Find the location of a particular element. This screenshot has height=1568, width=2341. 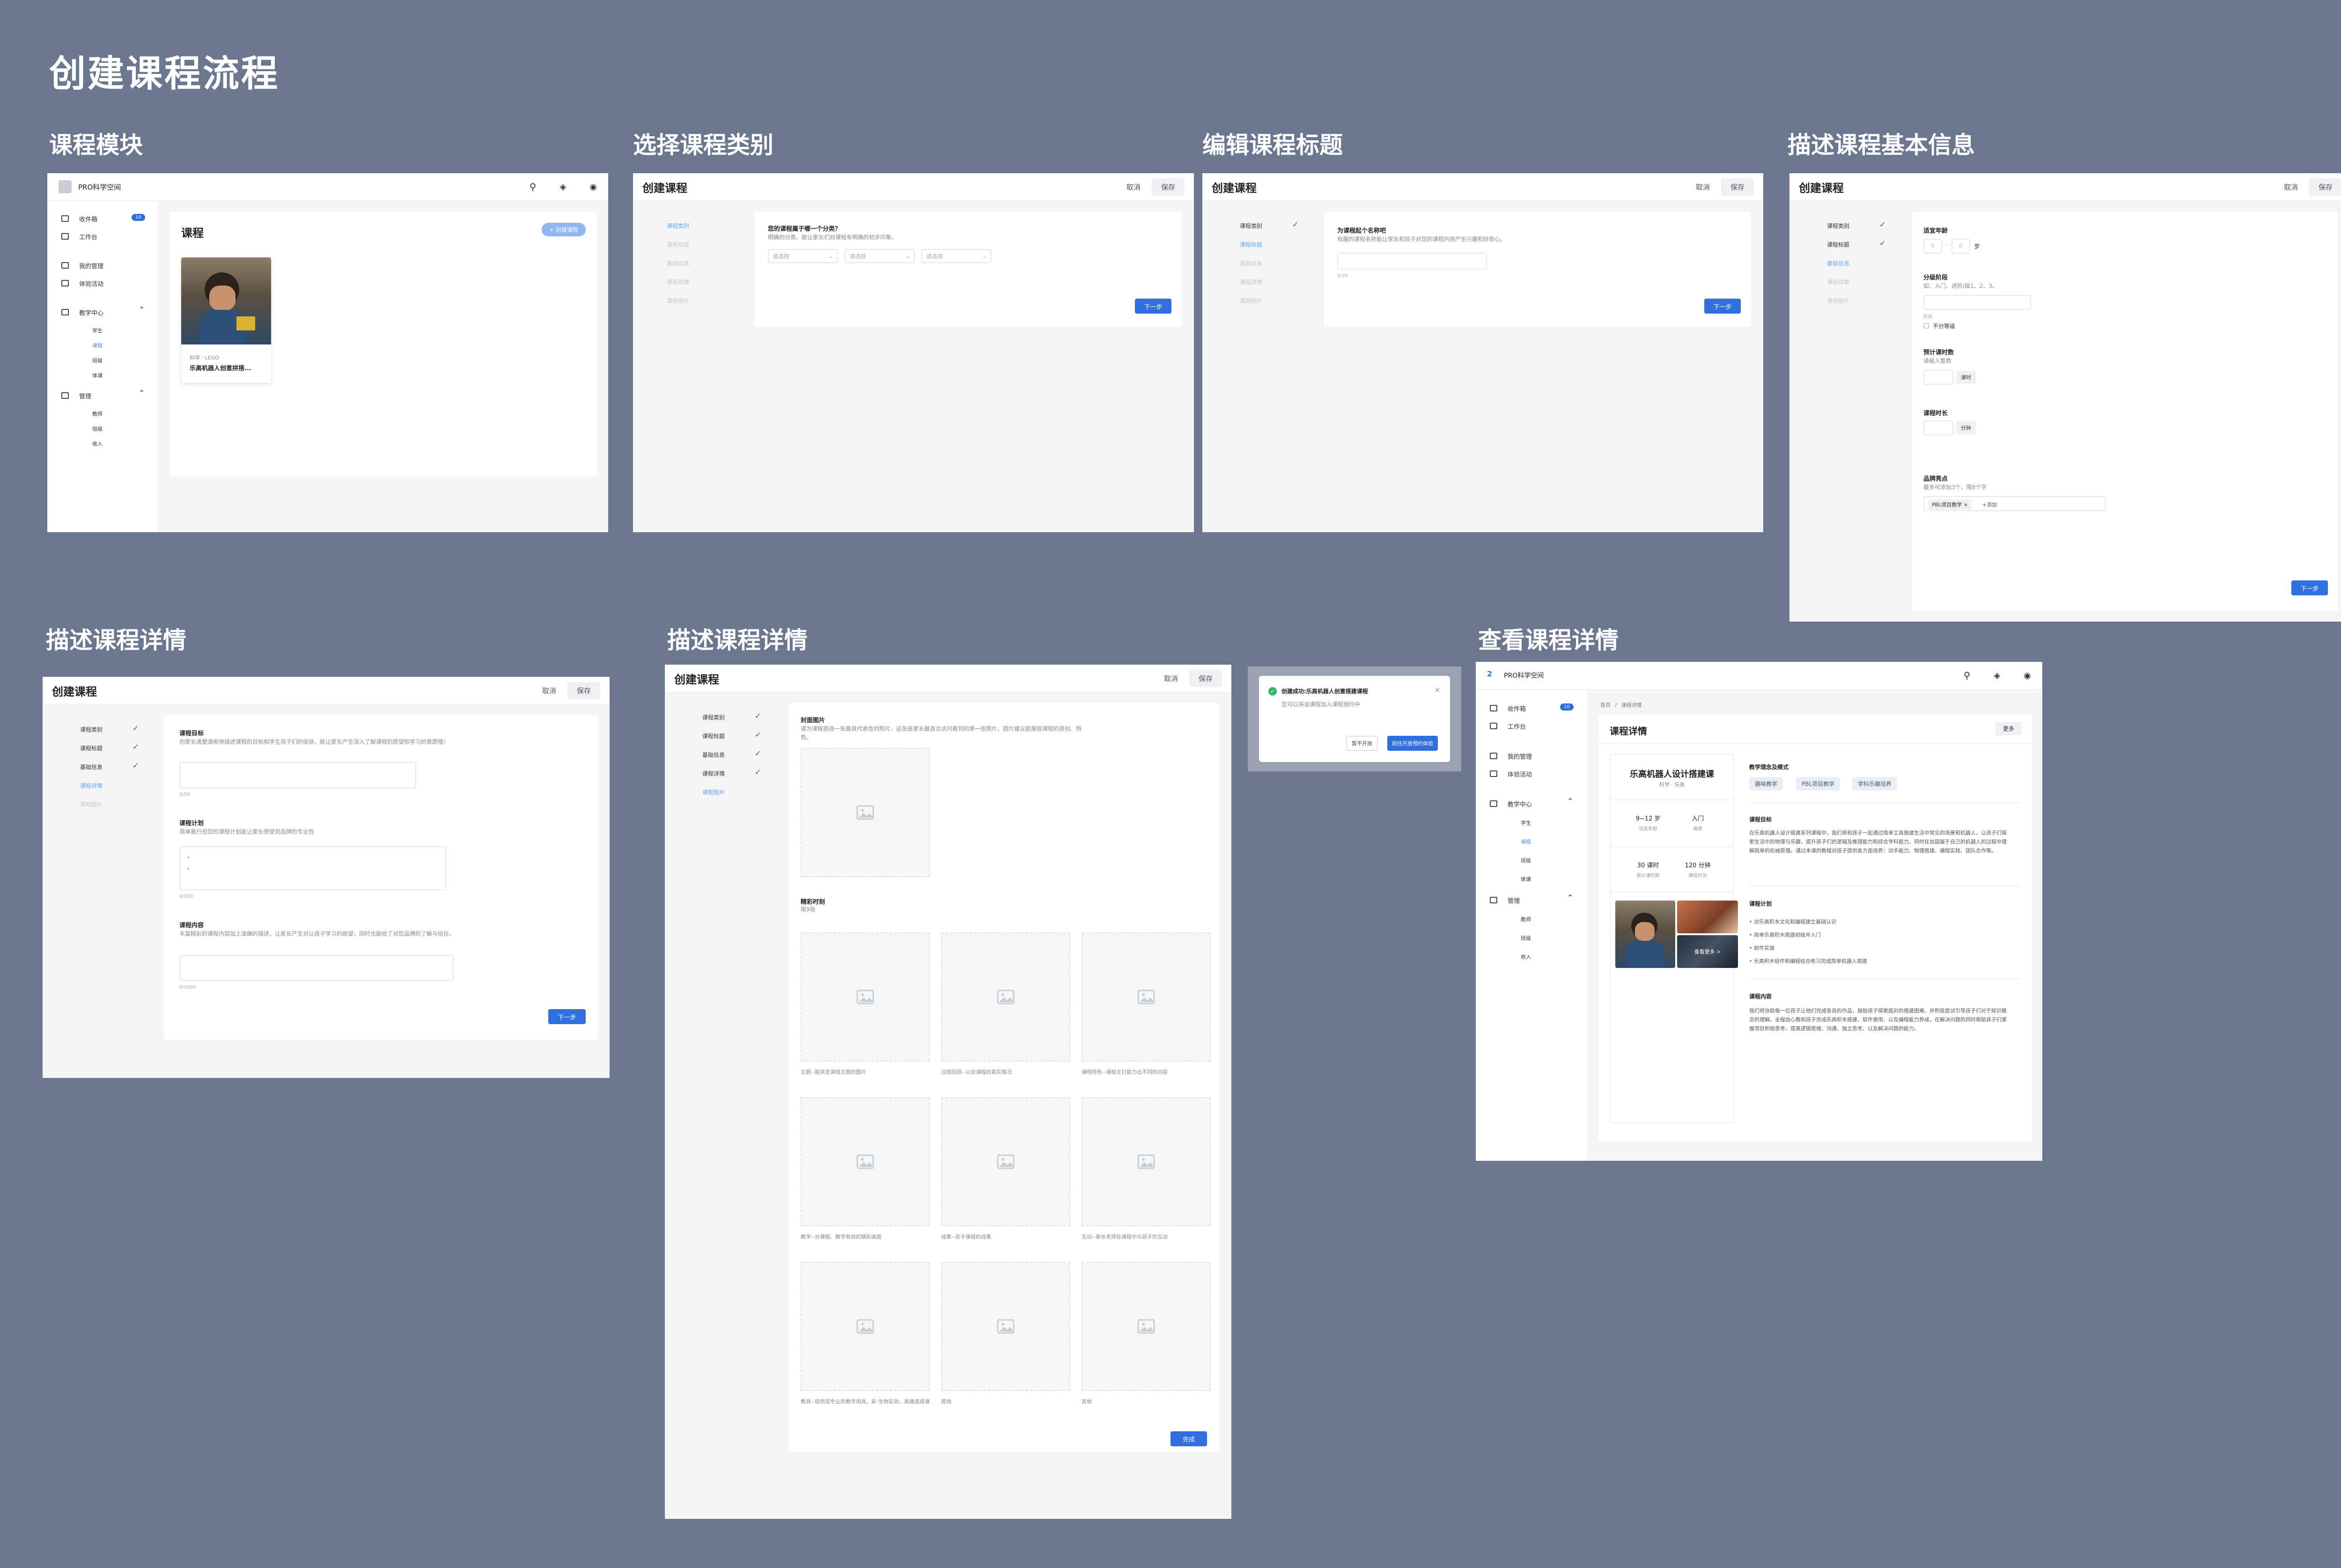

course-title-input is located at coordinates (1412, 261).